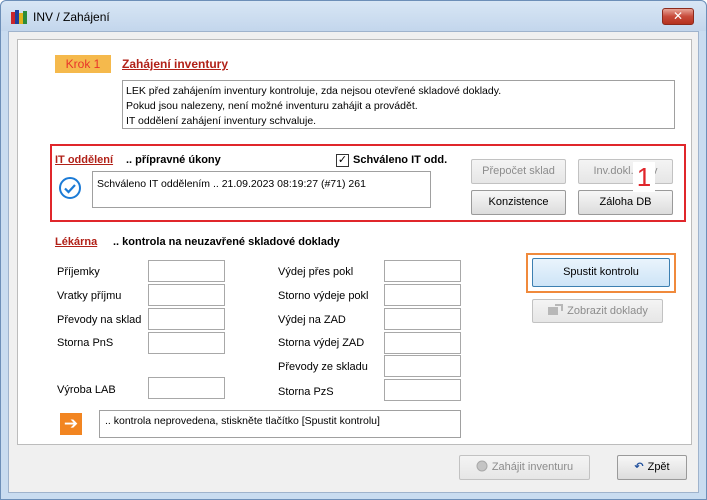  I want to click on consistency-button: Konzistence, so click(518, 202).